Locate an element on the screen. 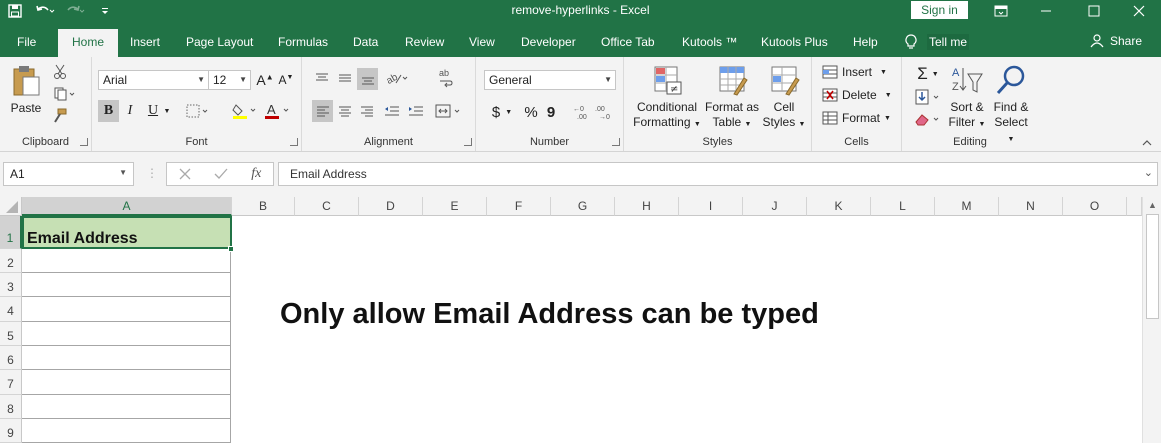 Image resolution: width=1161 pixels, height=443 pixels. collapse-ribbon-button is located at coordinates (1147, 143).